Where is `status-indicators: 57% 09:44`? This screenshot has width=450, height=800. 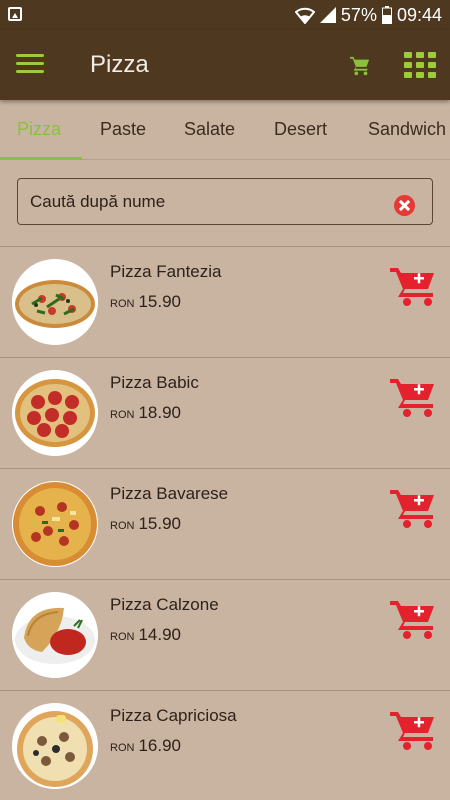
status-indicators: 57% 09:44 is located at coordinates (368, 15).